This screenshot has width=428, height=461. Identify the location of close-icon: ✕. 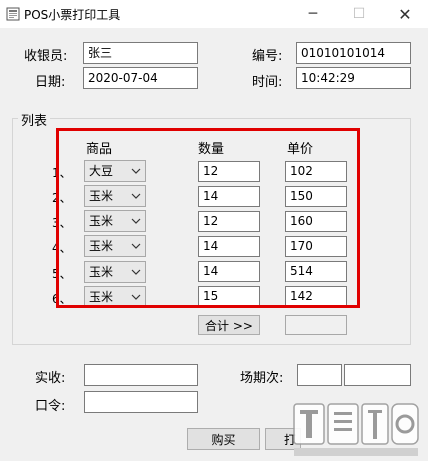
(405, 14).